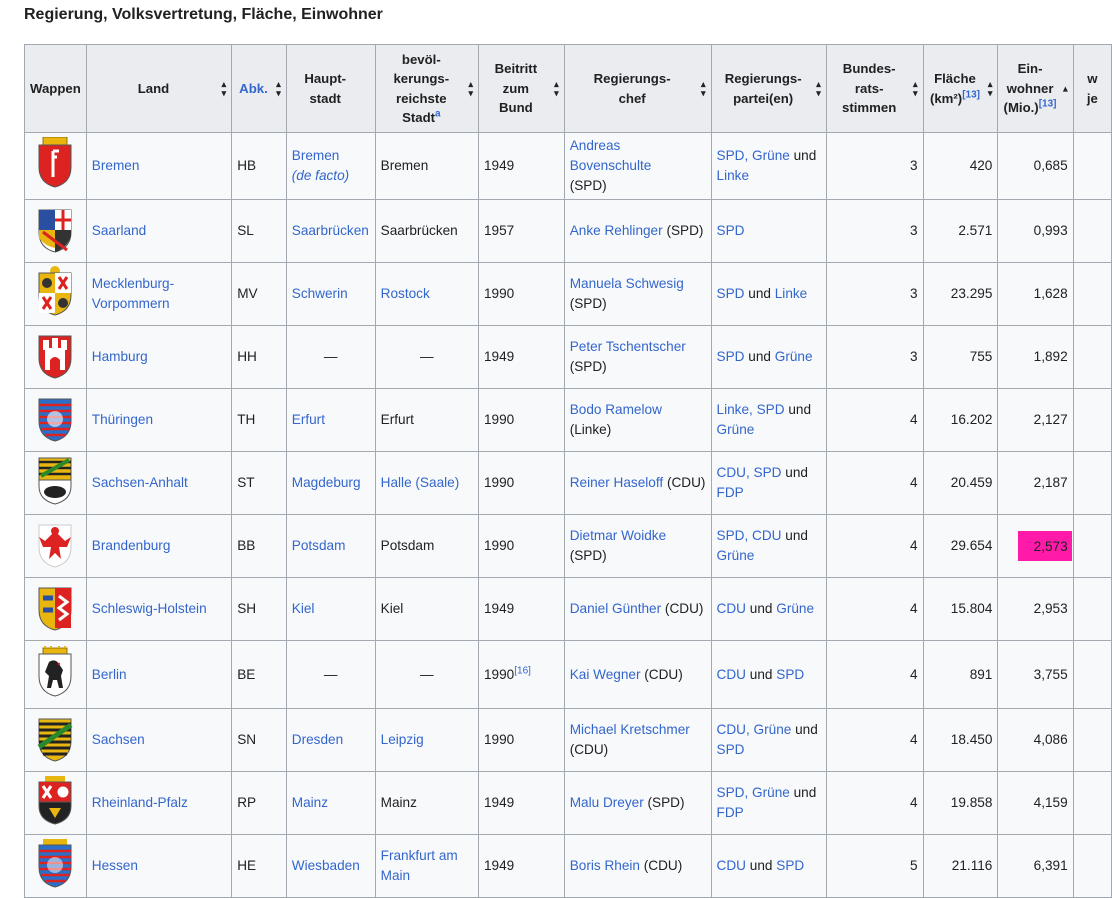 This screenshot has height=898, width=1112. Describe the element at coordinates (259, 88) in the screenshot. I see `col-header-abk: Abk. ▴ ▾` at that location.